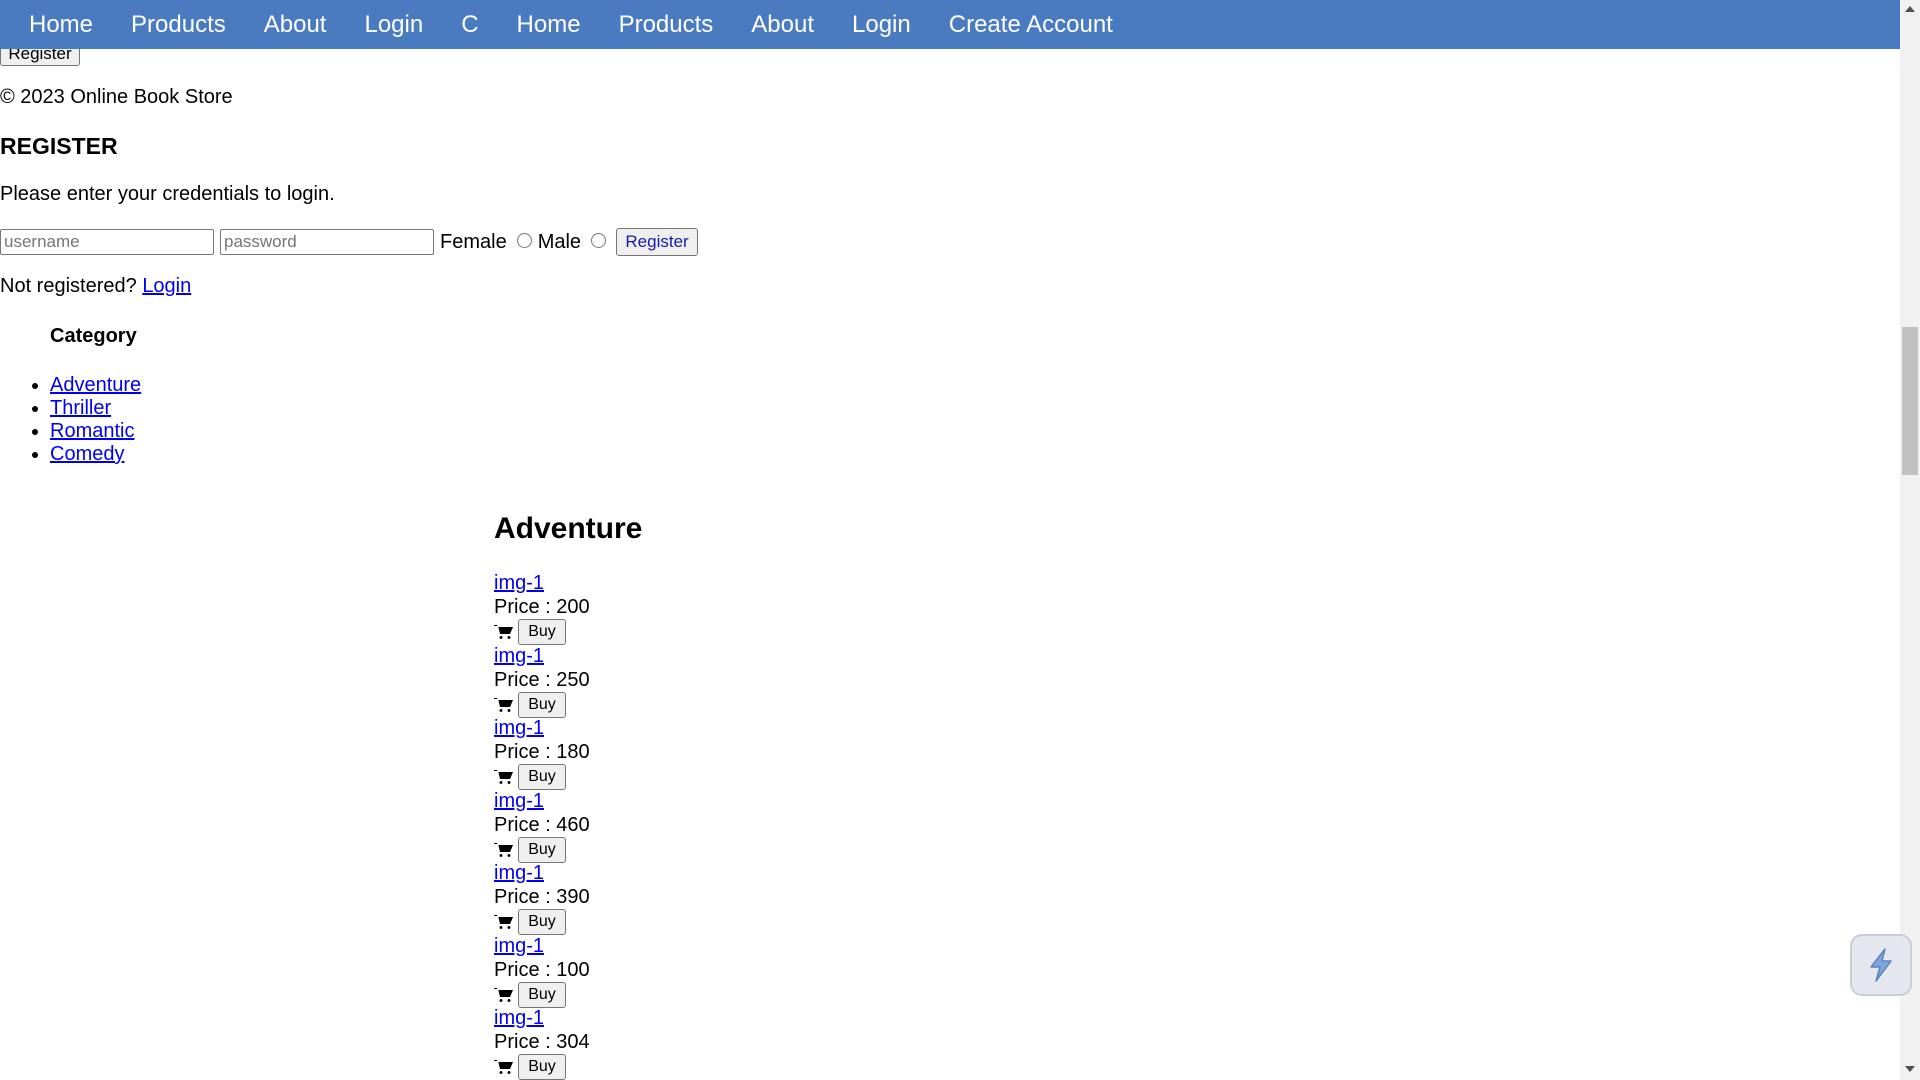 Image resolution: width=1920 pixels, height=1080 pixels. What do you see at coordinates (295, 24) in the screenshot?
I see `nav-about: About` at bounding box center [295, 24].